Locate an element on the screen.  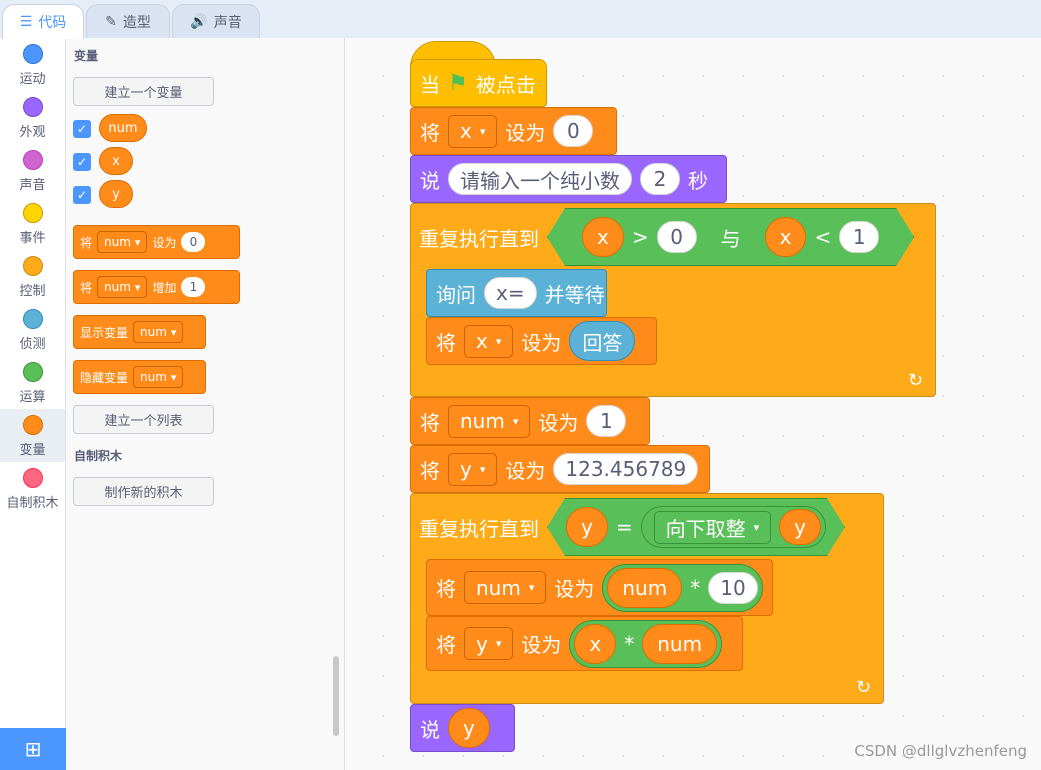
multiply-operator-2: x * num is located at coordinates (646, 643).